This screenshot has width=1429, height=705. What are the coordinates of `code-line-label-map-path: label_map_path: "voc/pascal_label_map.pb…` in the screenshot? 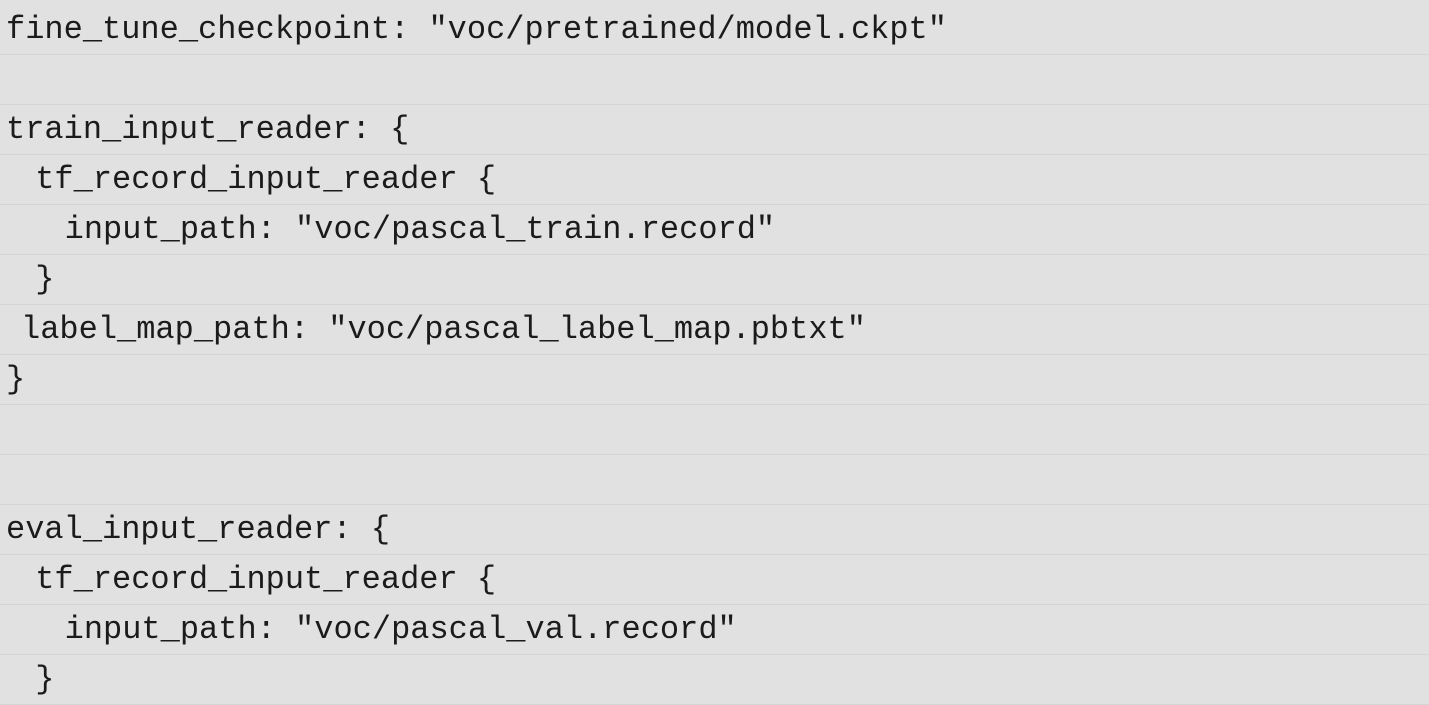 It's located at (714, 330).